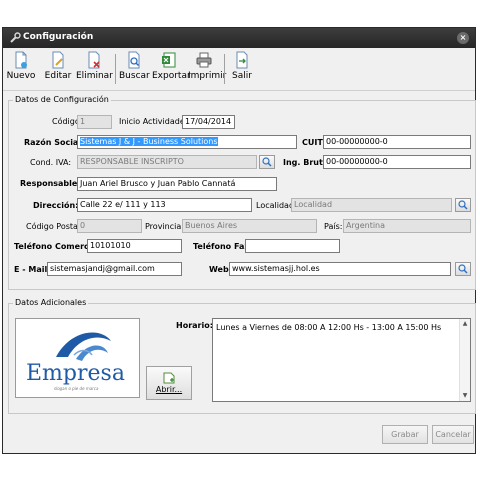 The height and width of the screenshot is (480, 480). What do you see at coordinates (177, 184) in the screenshot?
I see `responsables-field: Juan Ariel Brusco y Juan Pablo Cannatá` at bounding box center [177, 184].